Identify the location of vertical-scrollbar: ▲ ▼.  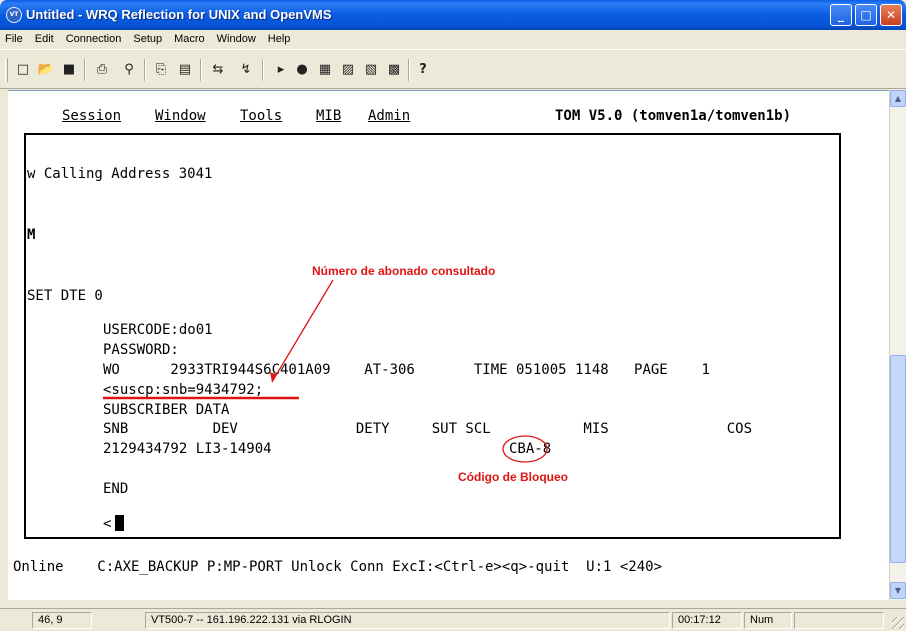
(897, 345).